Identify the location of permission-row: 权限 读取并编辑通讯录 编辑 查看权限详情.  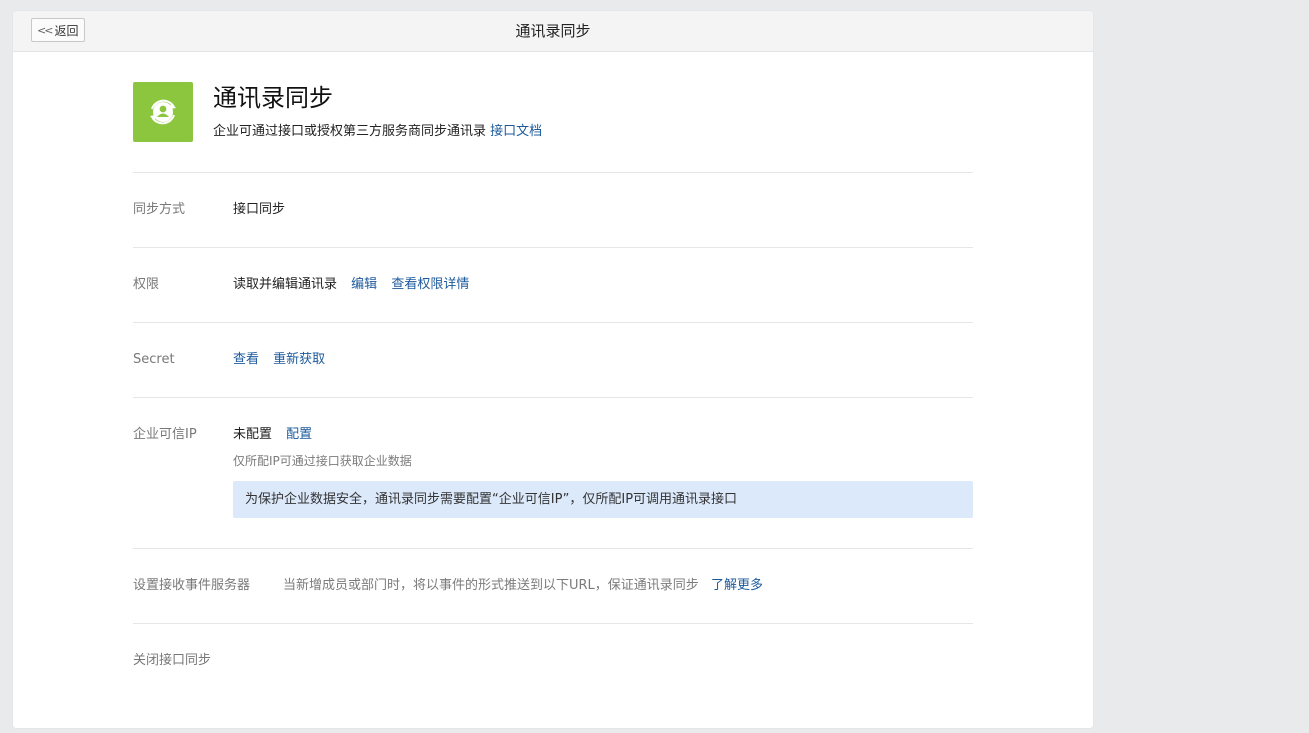
(553, 285).